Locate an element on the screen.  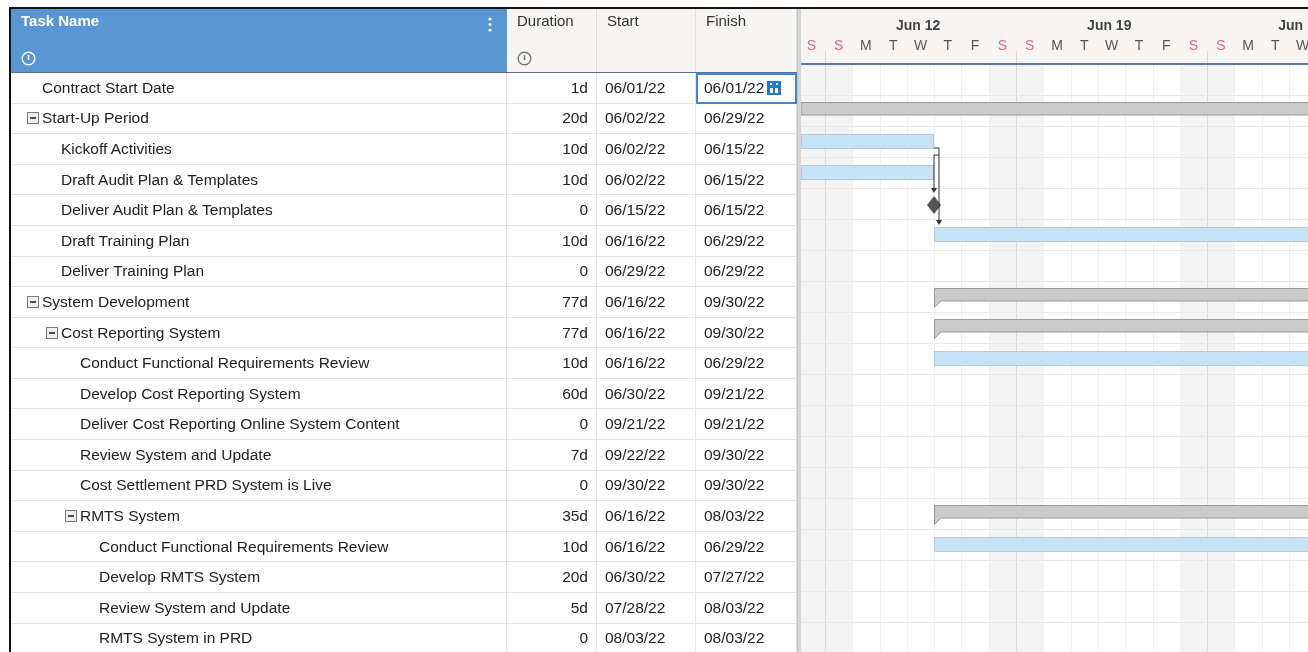
more-icon is located at coordinates (490, 24).